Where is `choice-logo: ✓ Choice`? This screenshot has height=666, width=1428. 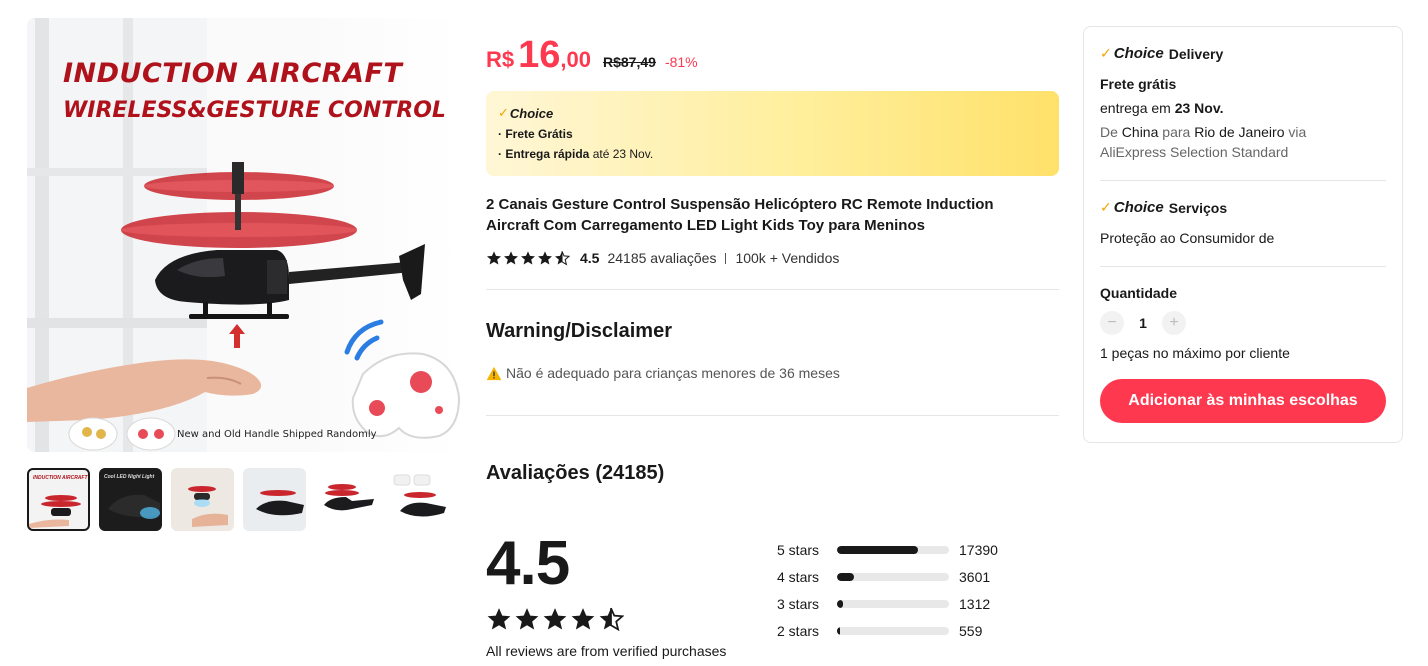
choice-logo: ✓ Choice is located at coordinates (772, 113).